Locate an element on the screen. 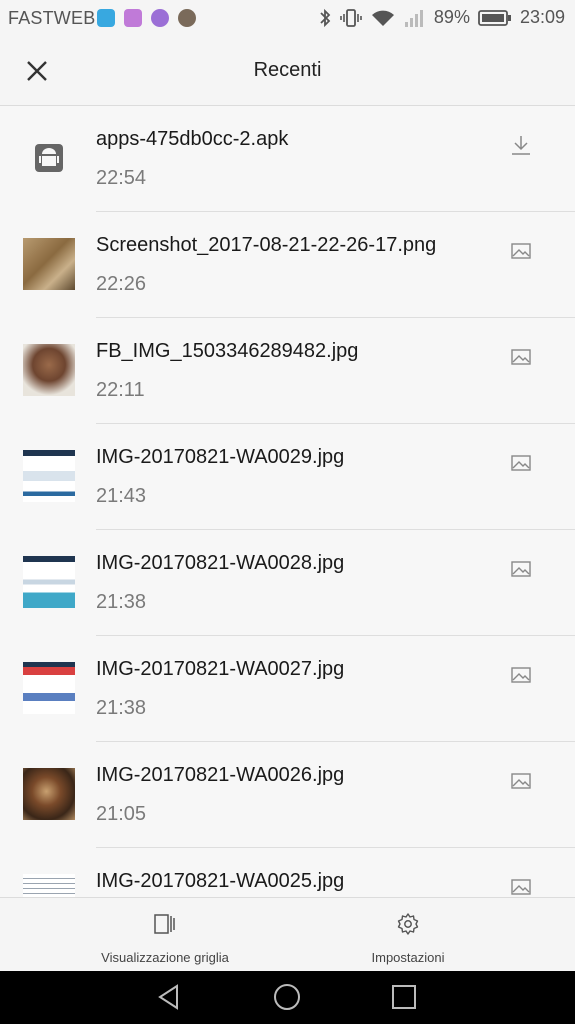  file-row: IMG-20170821-WA0026.jpg 21:05 is located at coordinates (287, 795).